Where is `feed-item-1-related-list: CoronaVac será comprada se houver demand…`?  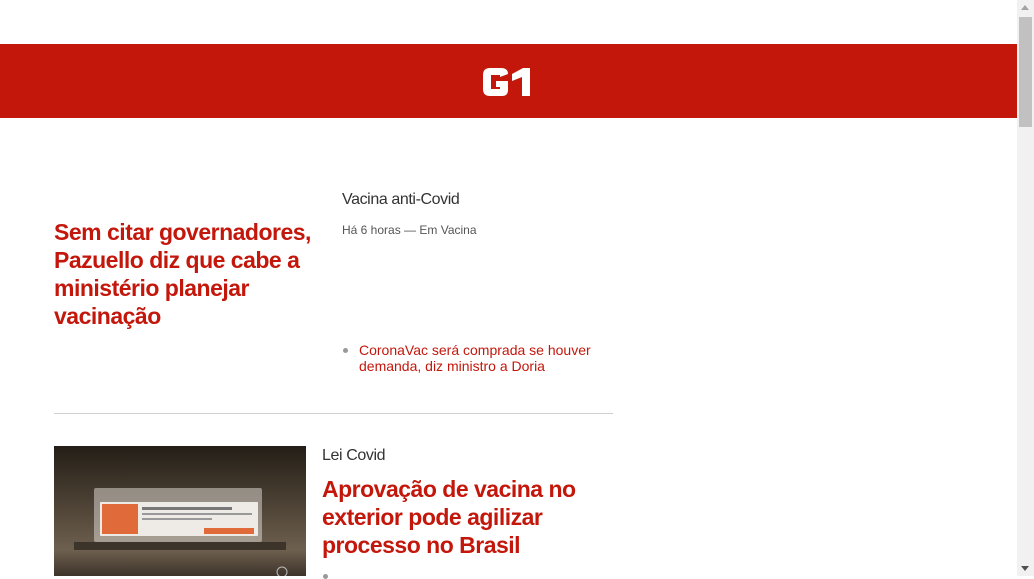 feed-item-1-related-list: CoronaVac será comprada se houver demand… is located at coordinates (477, 358).